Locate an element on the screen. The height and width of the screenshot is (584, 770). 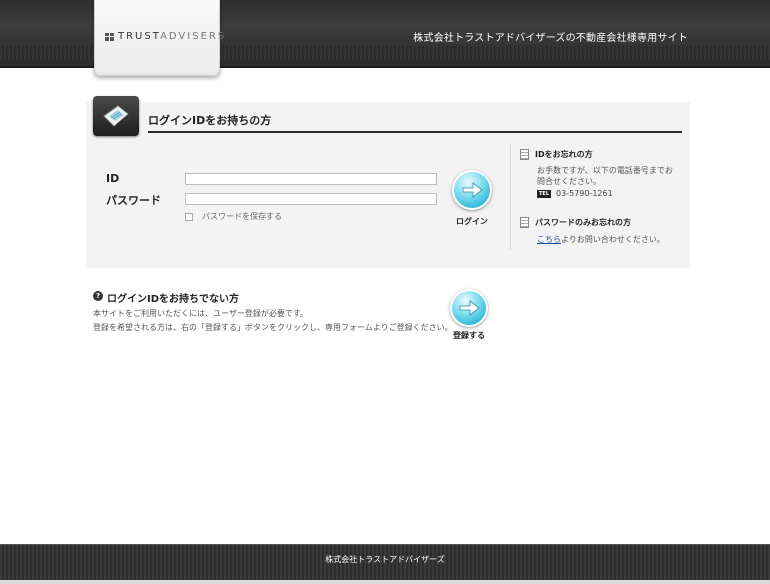
login-button is located at coordinates (472, 190).